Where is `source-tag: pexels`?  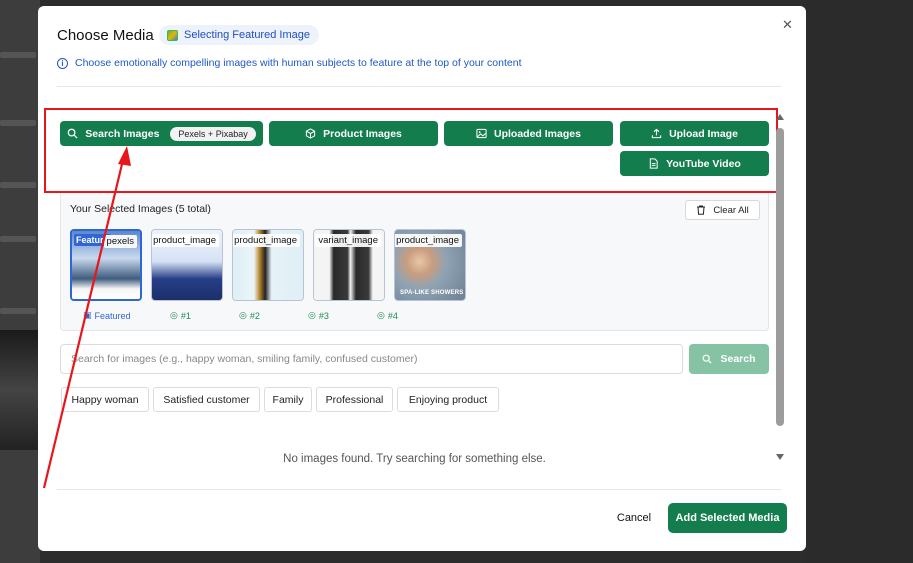 source-tag: pexels is located at coordinates (120, 241).